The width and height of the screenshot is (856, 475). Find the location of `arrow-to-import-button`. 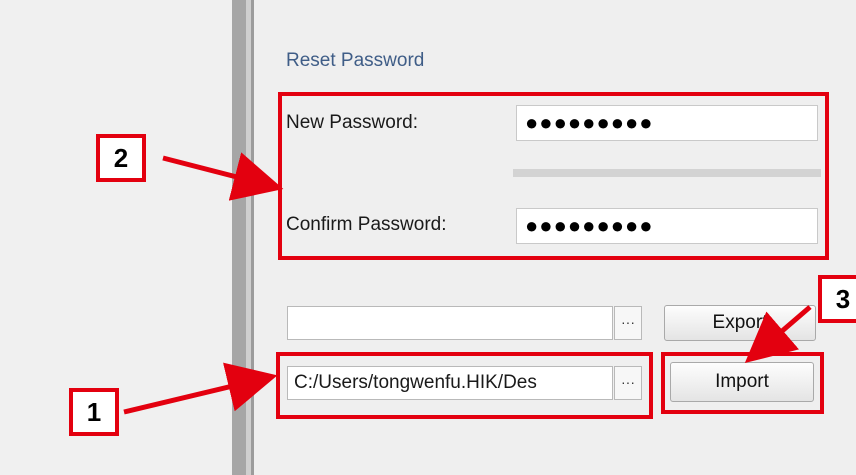

arrow-to-import-button is located at coordinates (778, 334).